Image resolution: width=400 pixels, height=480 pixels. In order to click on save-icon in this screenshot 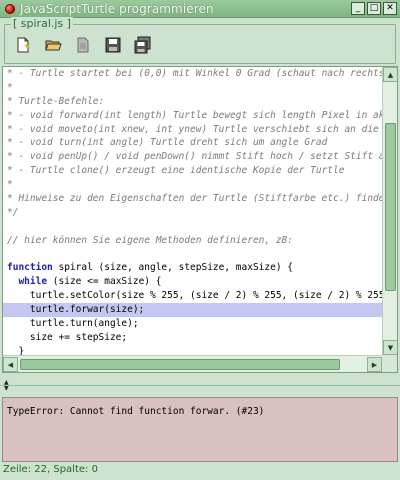, I will do `click(113, 45)`.